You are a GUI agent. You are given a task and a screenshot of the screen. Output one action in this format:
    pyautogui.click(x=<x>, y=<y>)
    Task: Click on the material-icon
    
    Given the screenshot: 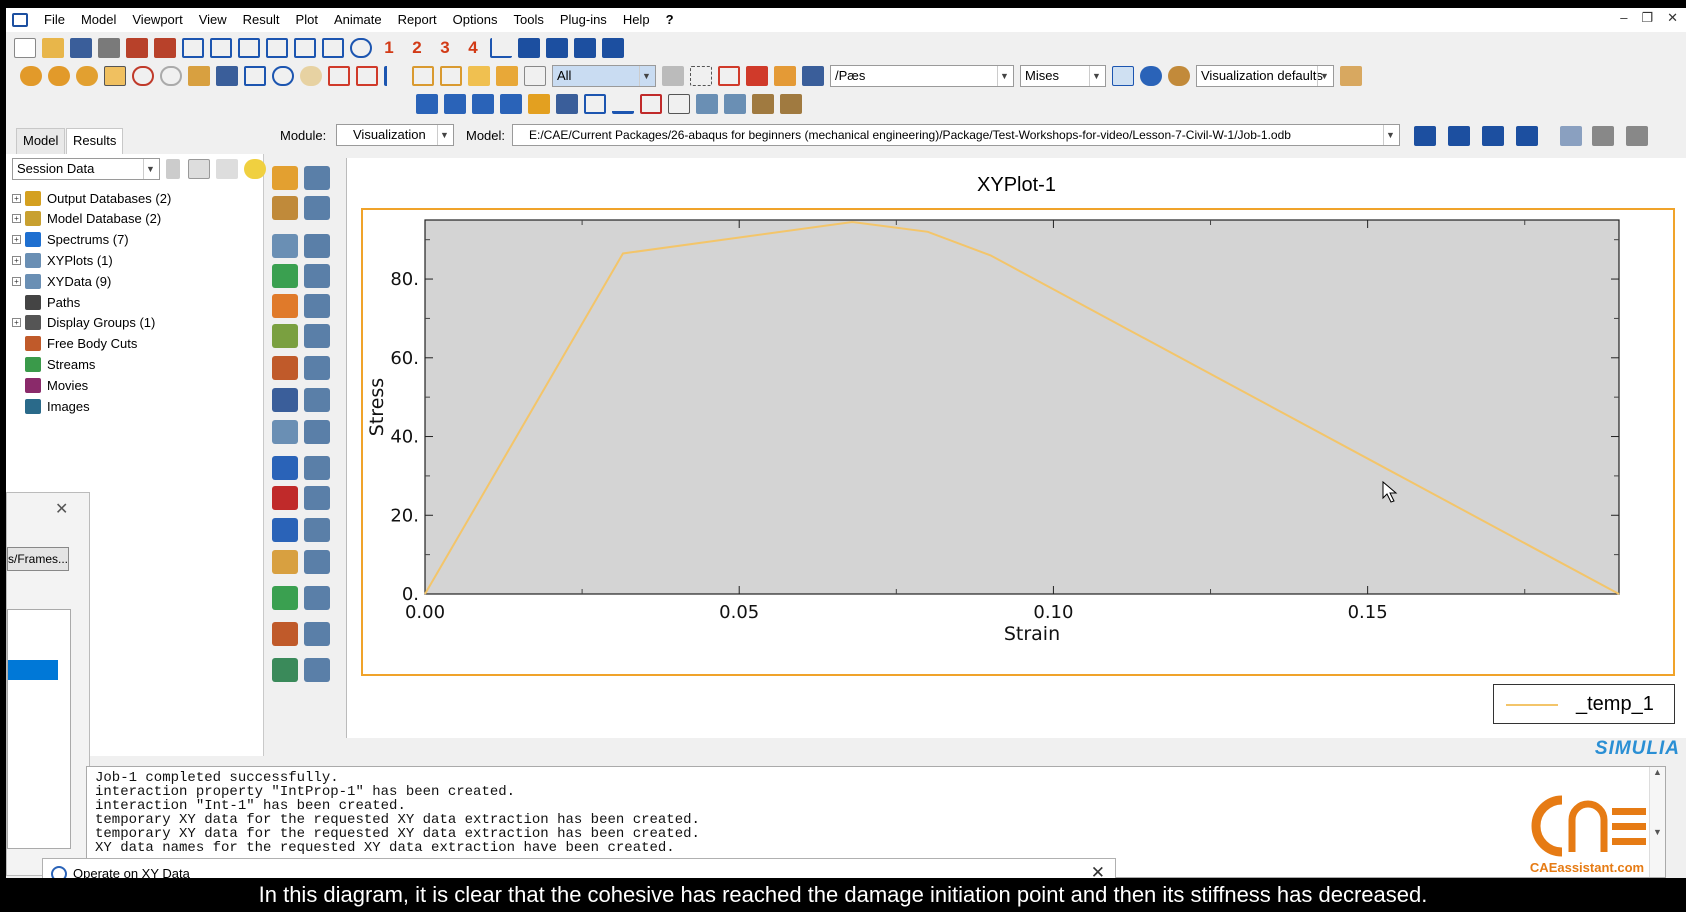 What is the action you would take?
    pyautogui.click(x=285, y=276)
    